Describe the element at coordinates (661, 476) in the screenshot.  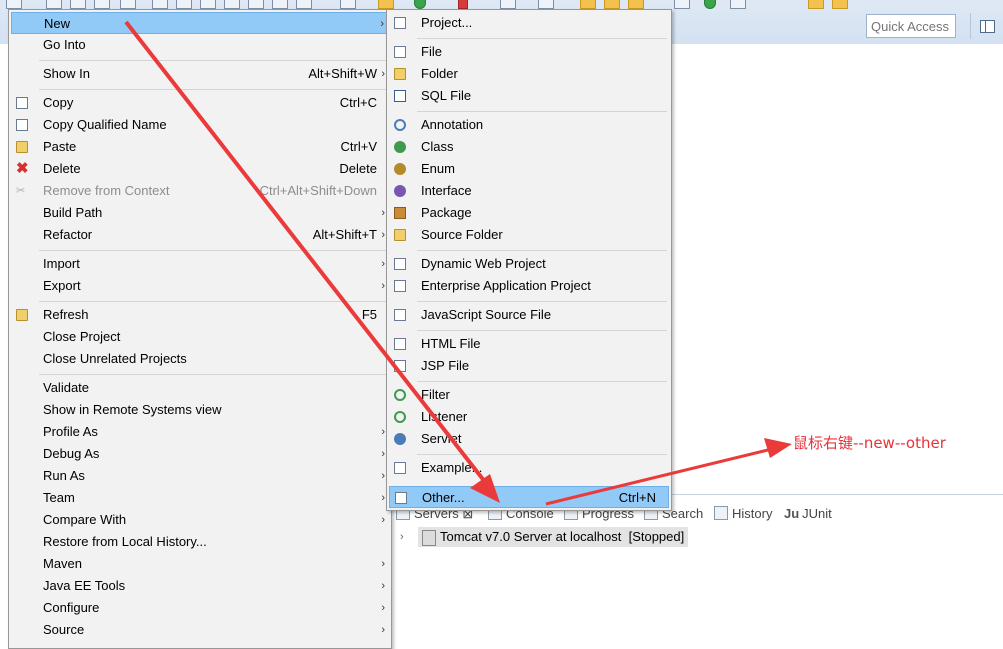
I see `arrow-to-annotation` at that location.